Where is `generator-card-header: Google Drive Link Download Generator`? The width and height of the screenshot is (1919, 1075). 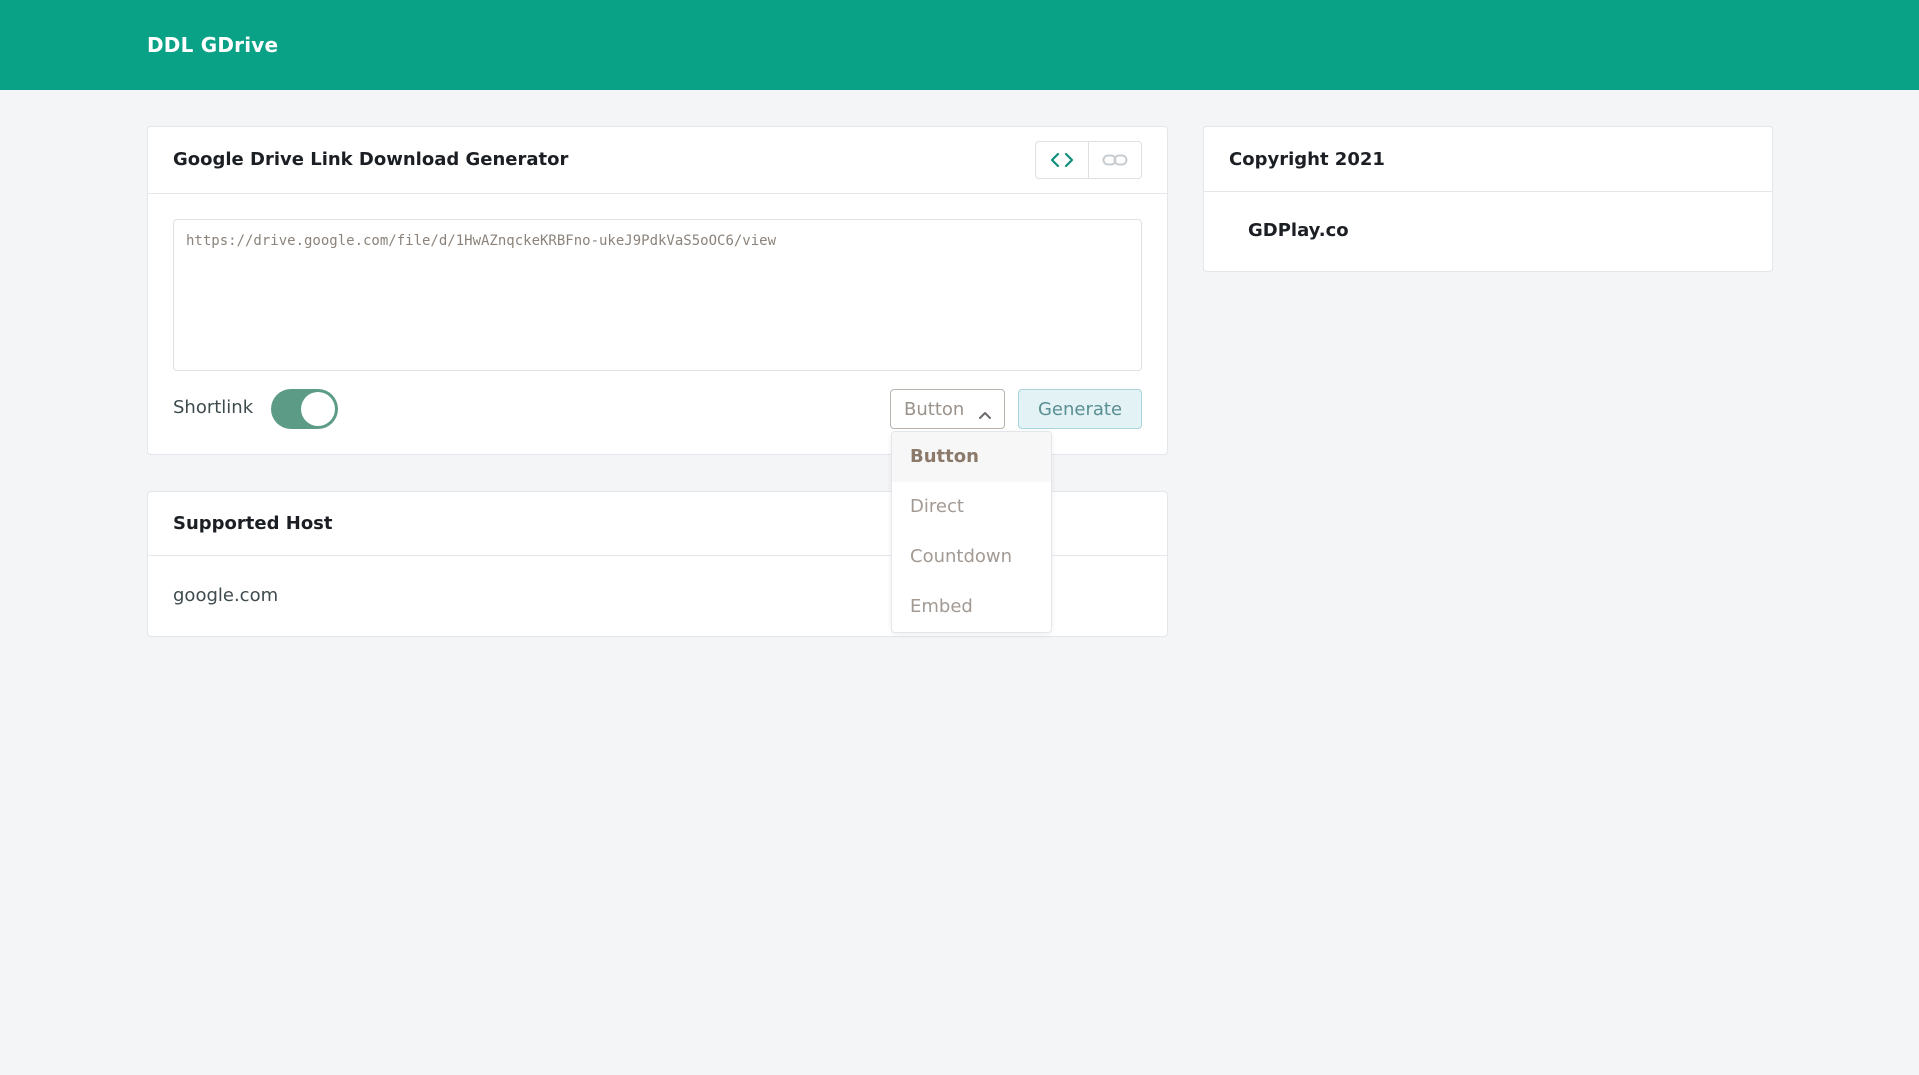 generator-card-header: Google Drive Link Download Generator is located at coordinates (657, 160).